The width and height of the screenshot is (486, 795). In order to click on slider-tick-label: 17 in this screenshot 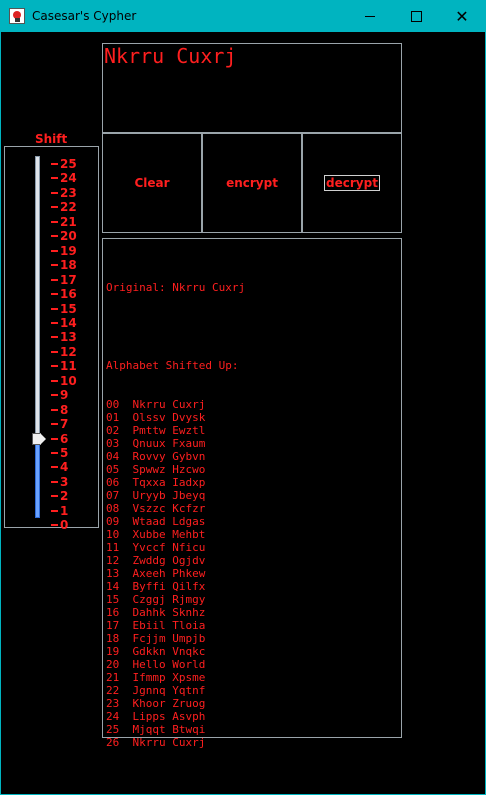, I will do `click(68, 279)`.